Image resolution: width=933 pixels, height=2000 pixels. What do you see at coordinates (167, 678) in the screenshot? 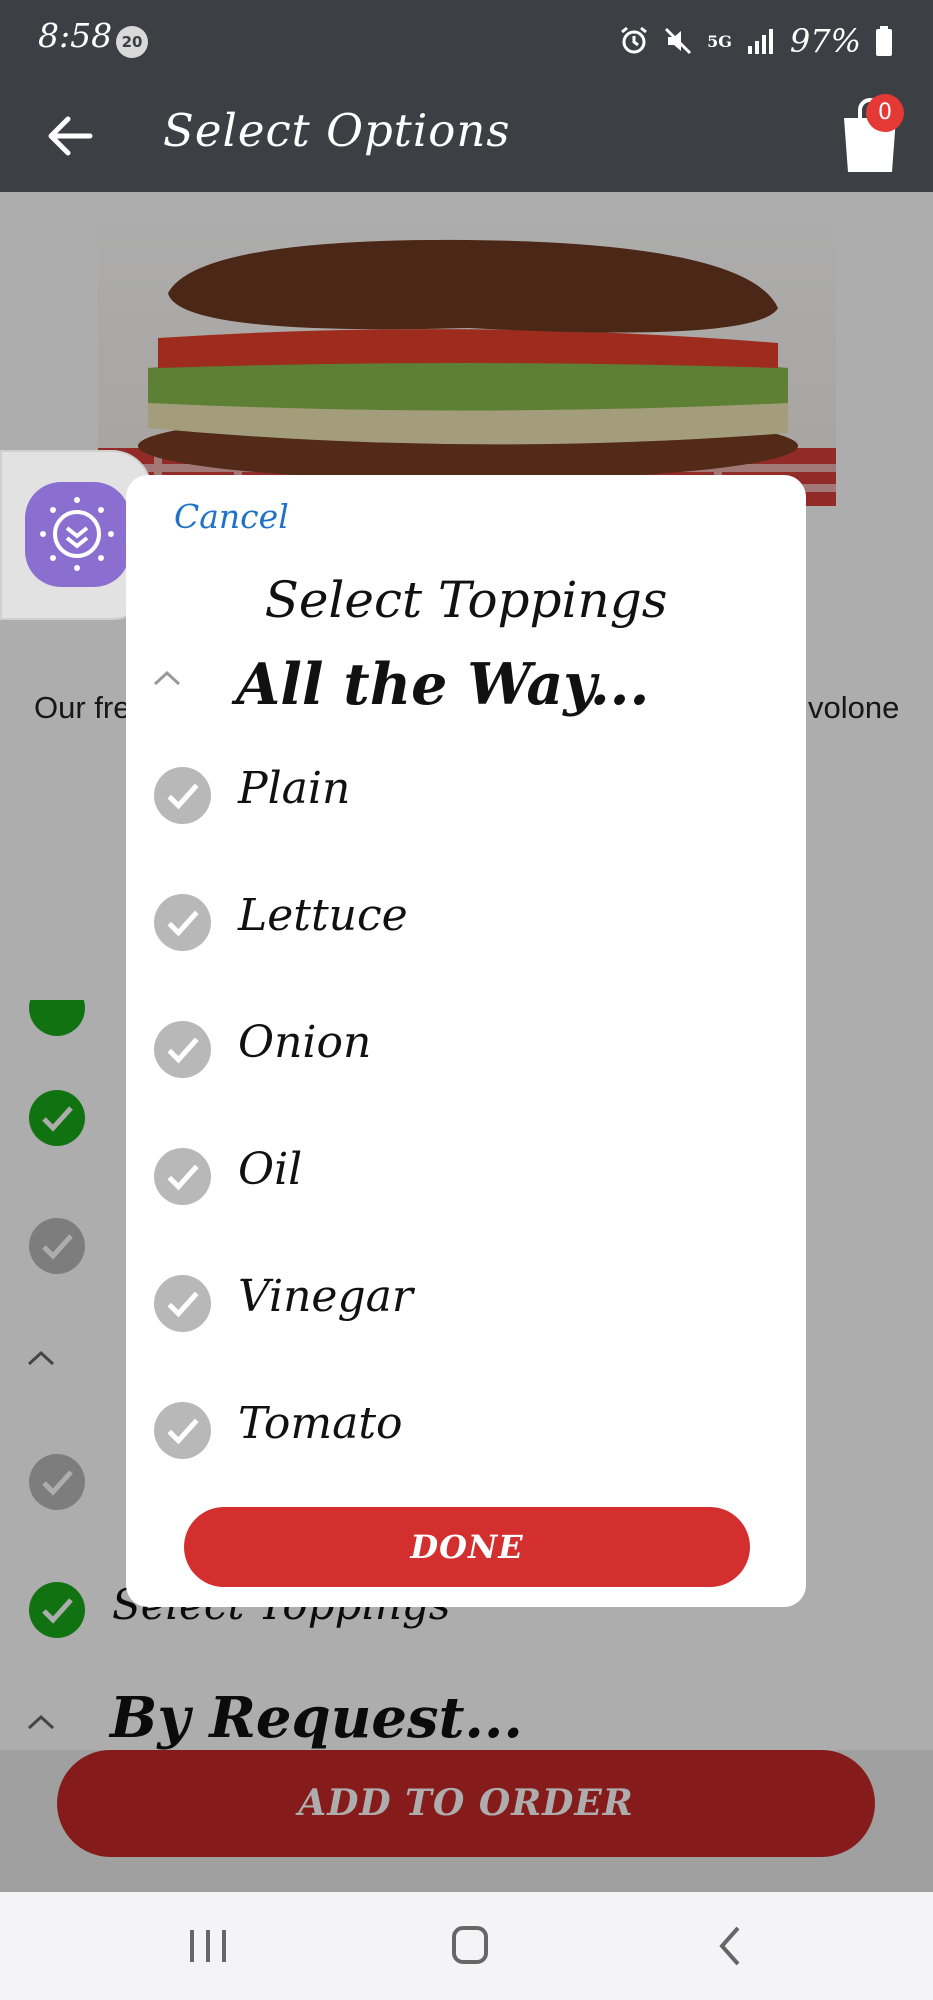
I see `chevron-up-icon` at bounding box center [167, 678].